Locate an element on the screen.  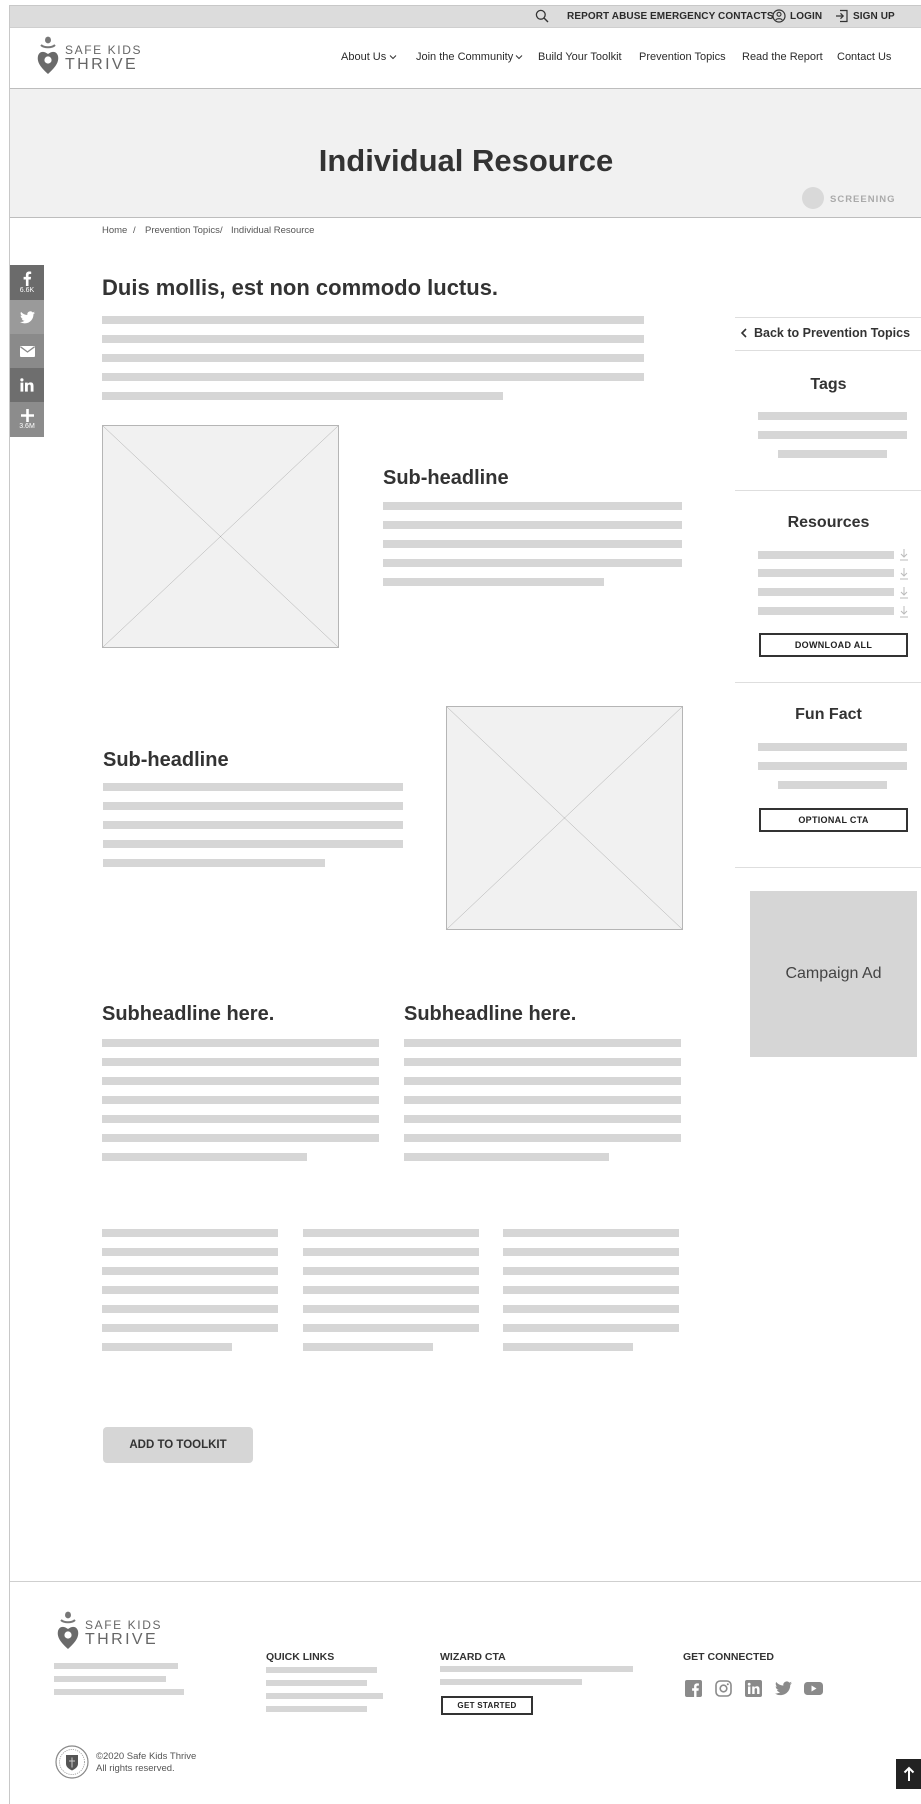
add-to-toolkit-button: ADD TO TOOLKIT is located at coordinates (178, 1445).